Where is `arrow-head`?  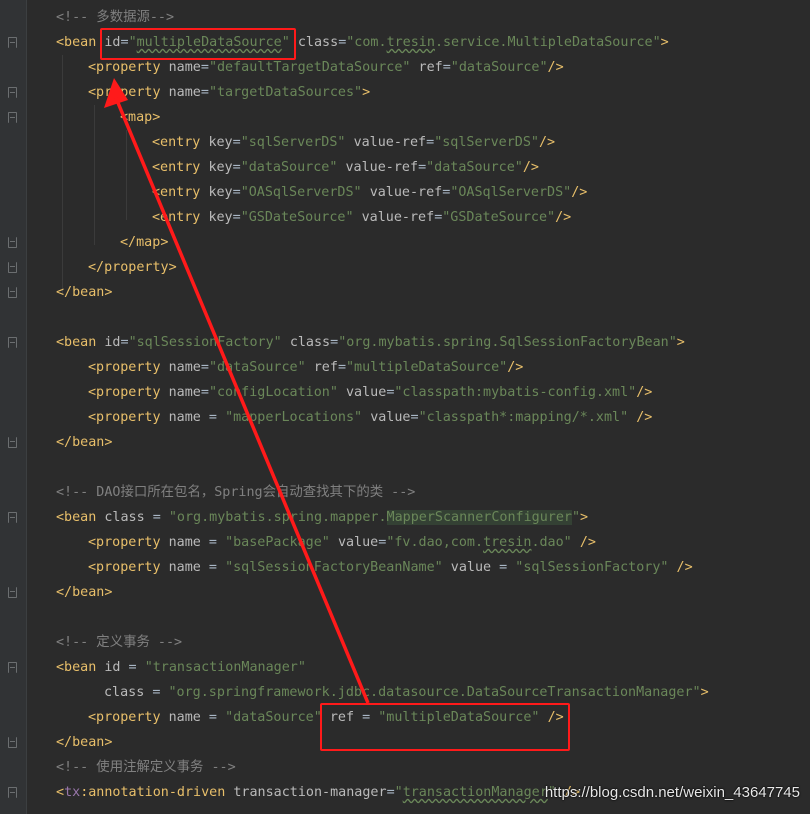
arrow-head is located at coordinates (116, 93).